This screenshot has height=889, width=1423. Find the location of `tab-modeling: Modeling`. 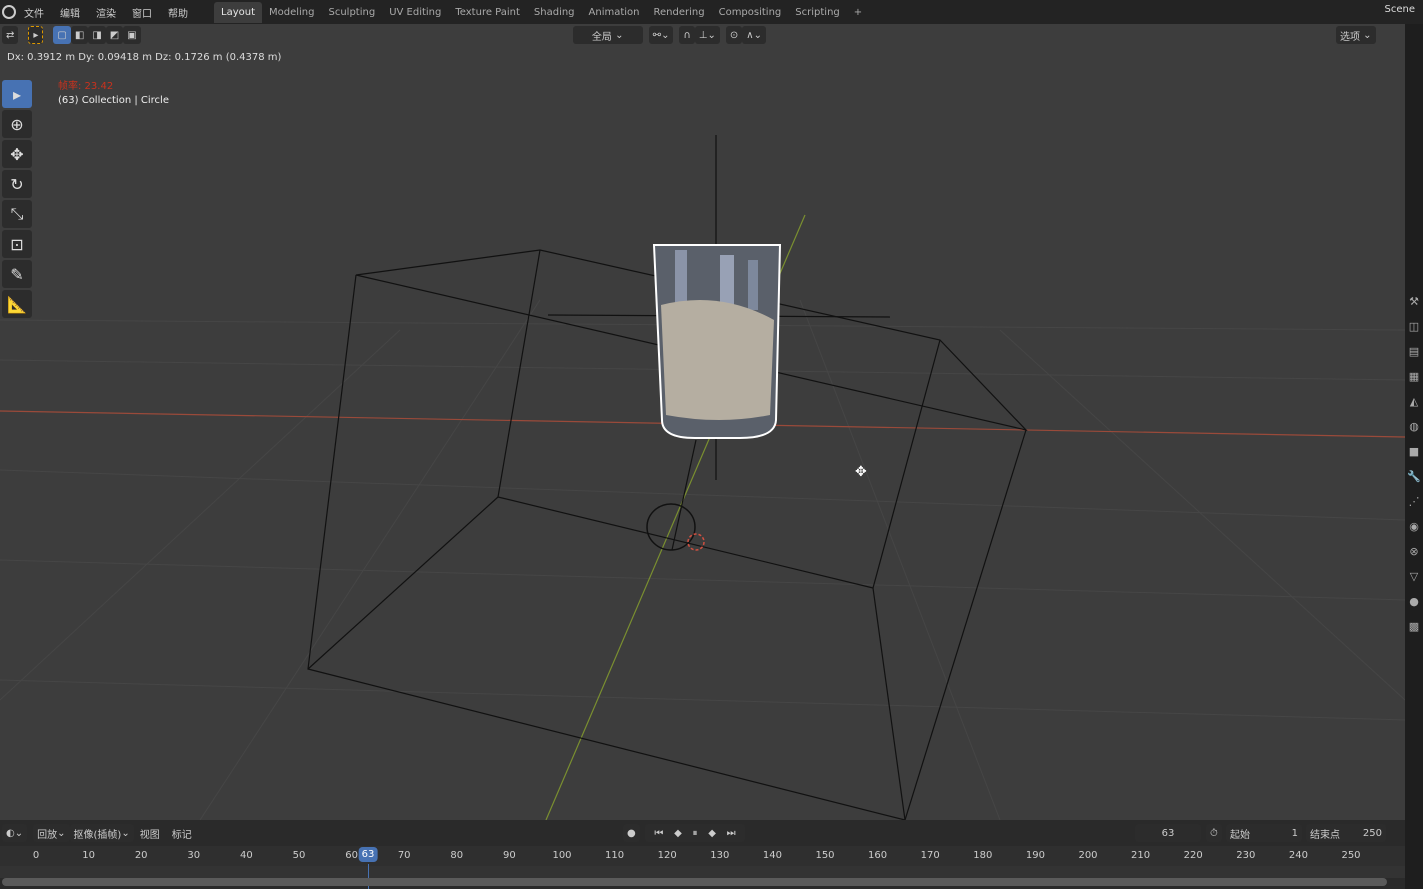

tab-modeling: Modeling is located at coordinates (292, 12).